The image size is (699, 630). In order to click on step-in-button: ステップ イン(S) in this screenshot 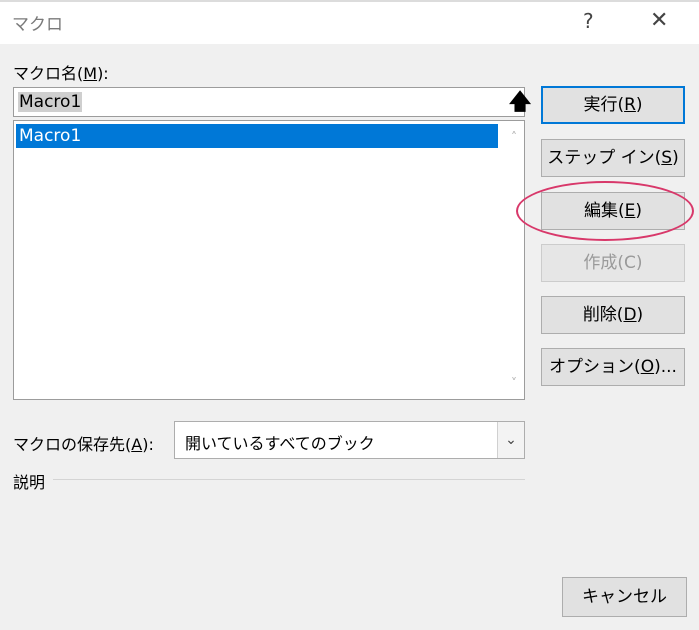, I will do `click(613, 158)`.